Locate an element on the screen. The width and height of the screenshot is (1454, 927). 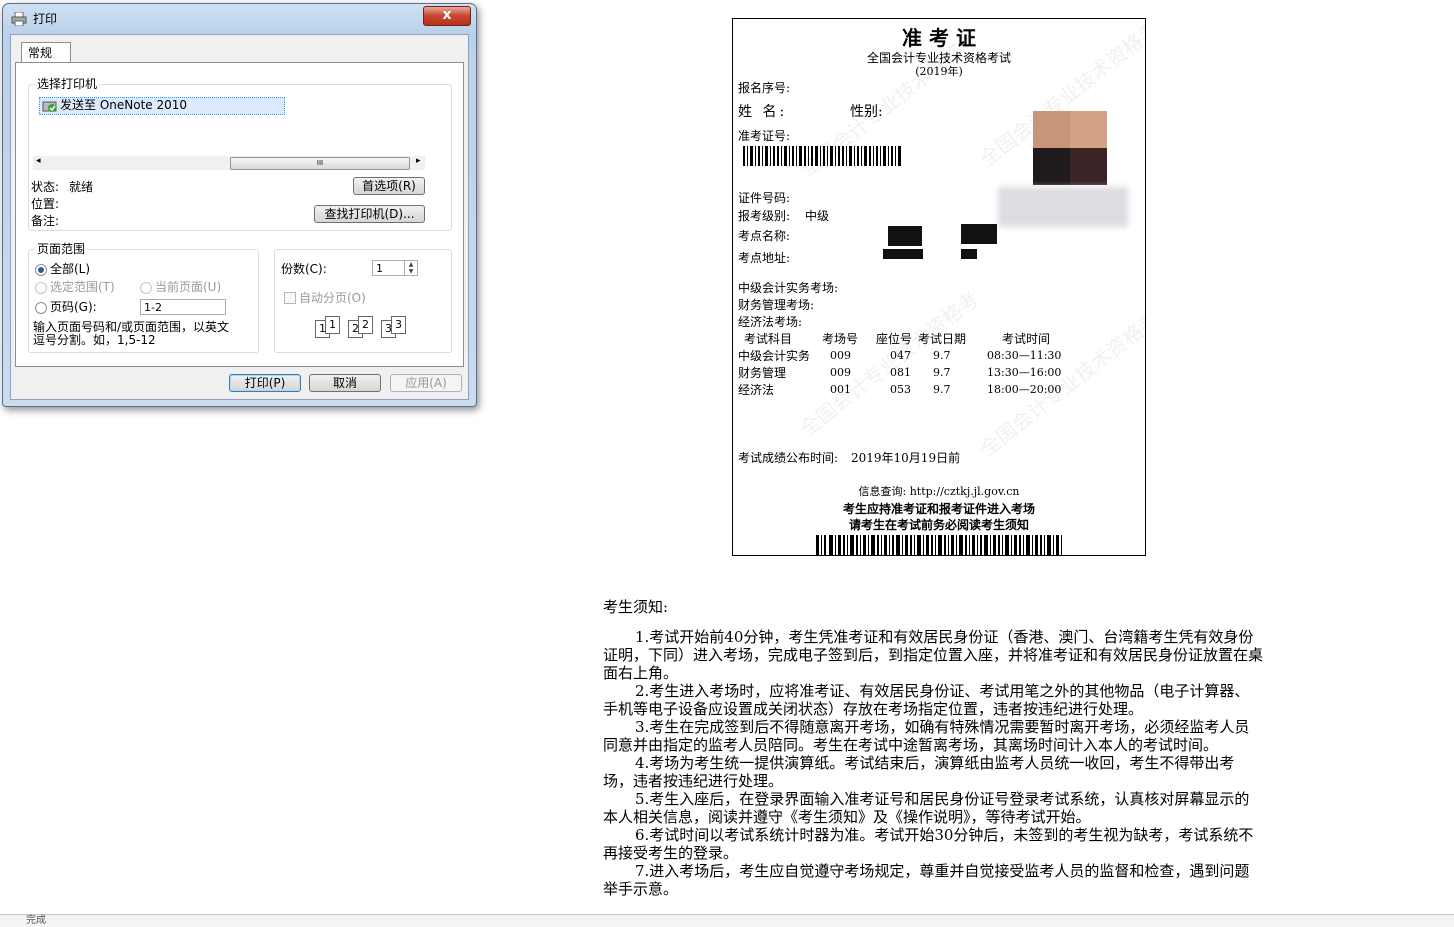
collate-page: 1 is located at coordinates (332, 325).